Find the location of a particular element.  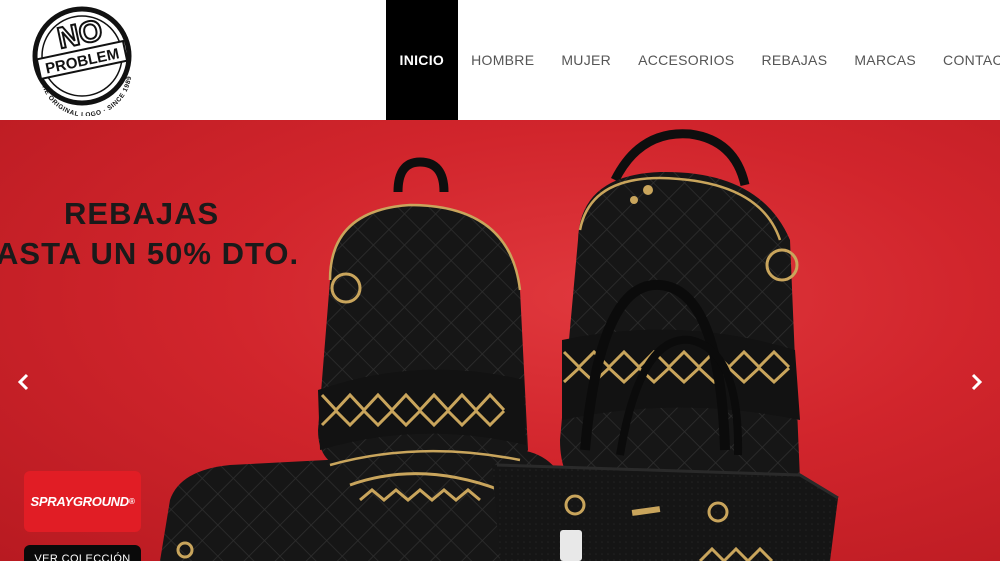

promo-subtitle: ASTA UN 50% DTO. is located at coordinates (150, 253).